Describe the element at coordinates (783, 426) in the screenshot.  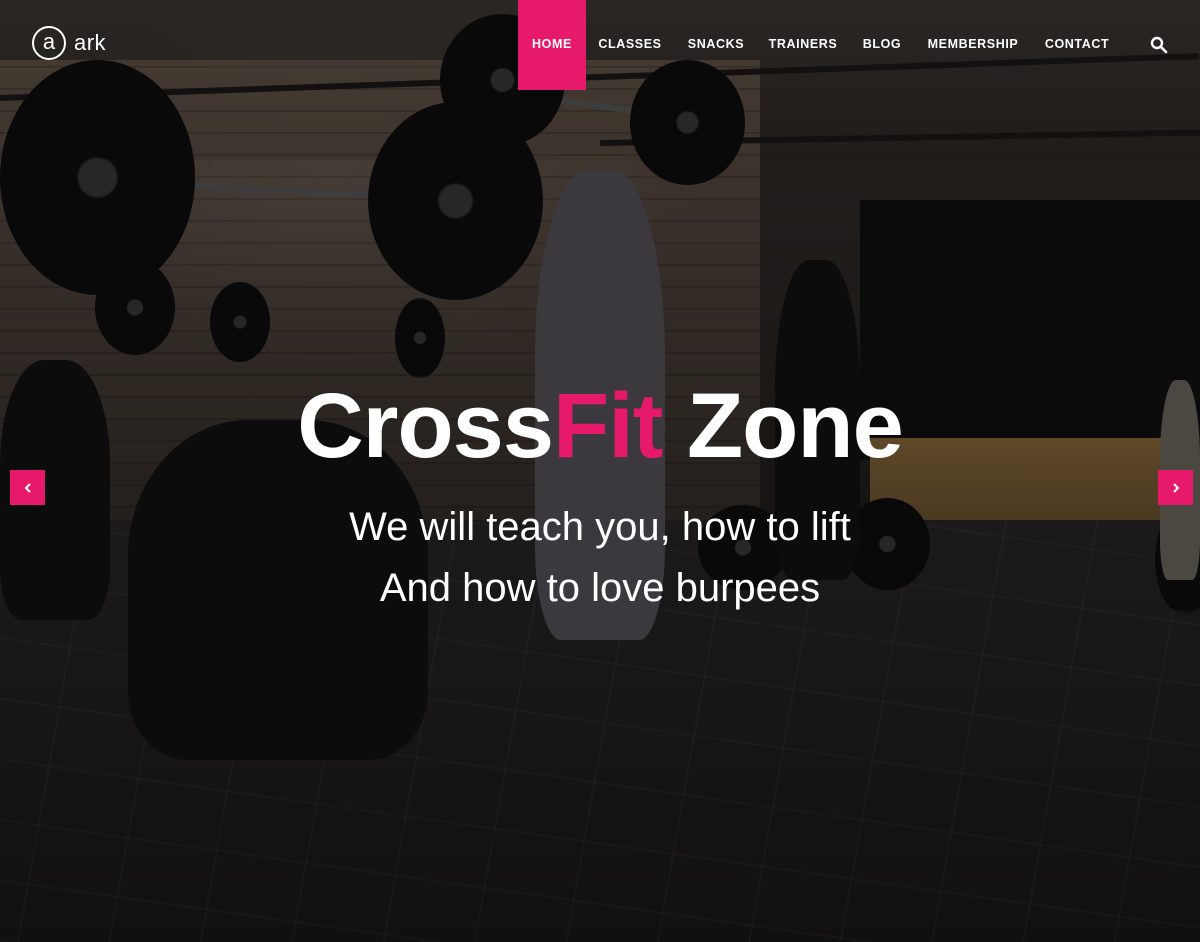
I see `hero-title-part2: Zone` at that location.